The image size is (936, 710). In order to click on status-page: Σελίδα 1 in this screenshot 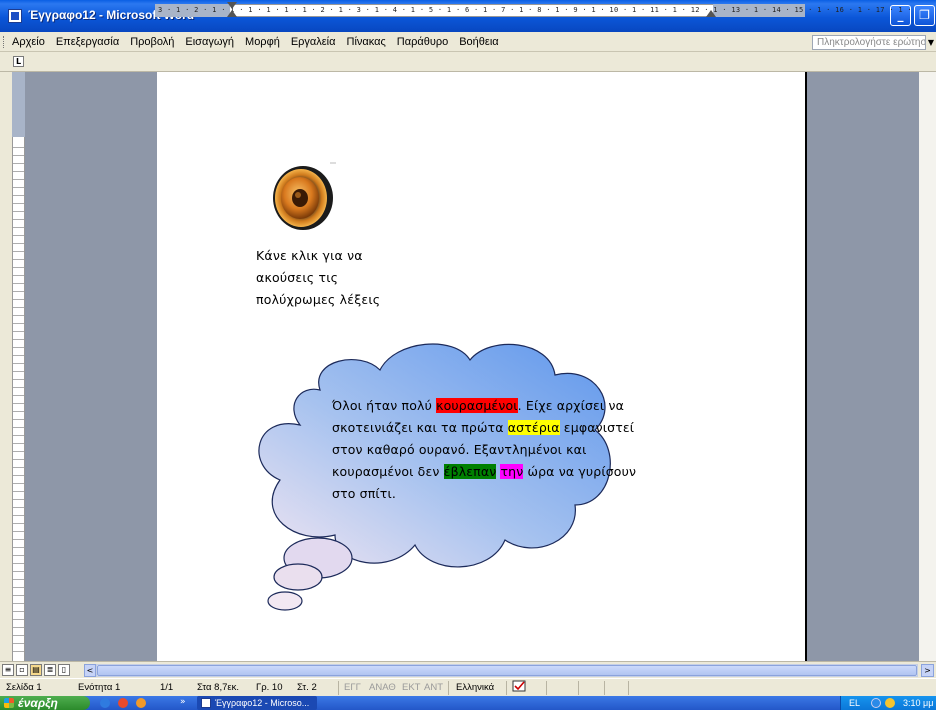, I will do `click(24, 687)`.